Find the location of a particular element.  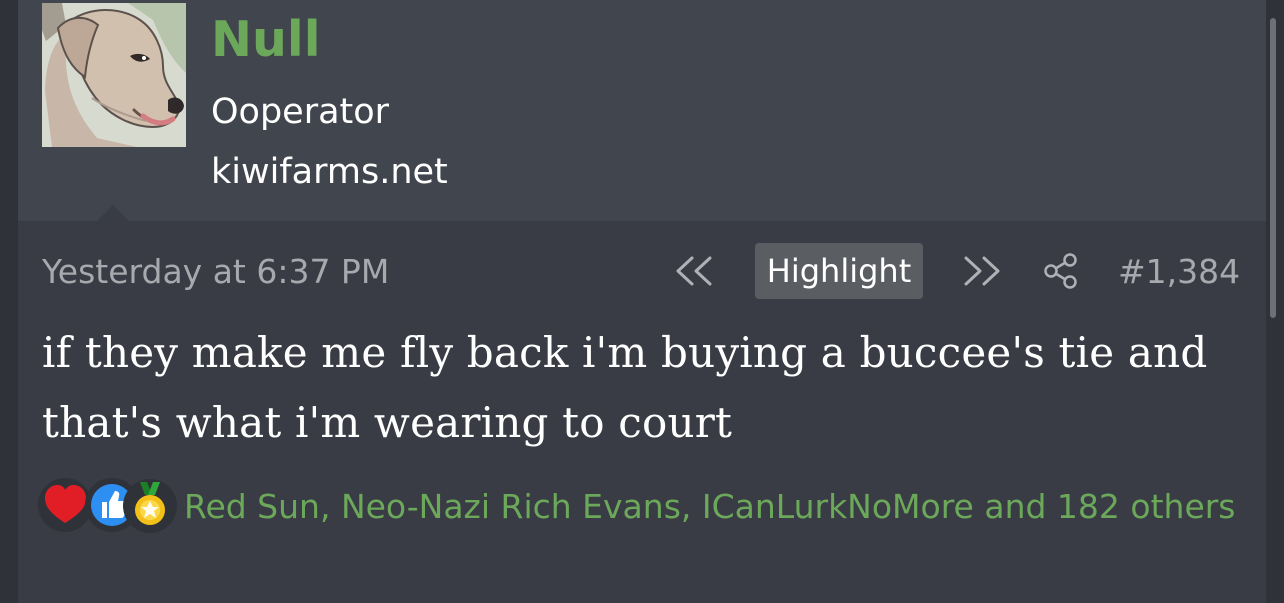

dog-avatar-image is located at coordinates (114, 75).